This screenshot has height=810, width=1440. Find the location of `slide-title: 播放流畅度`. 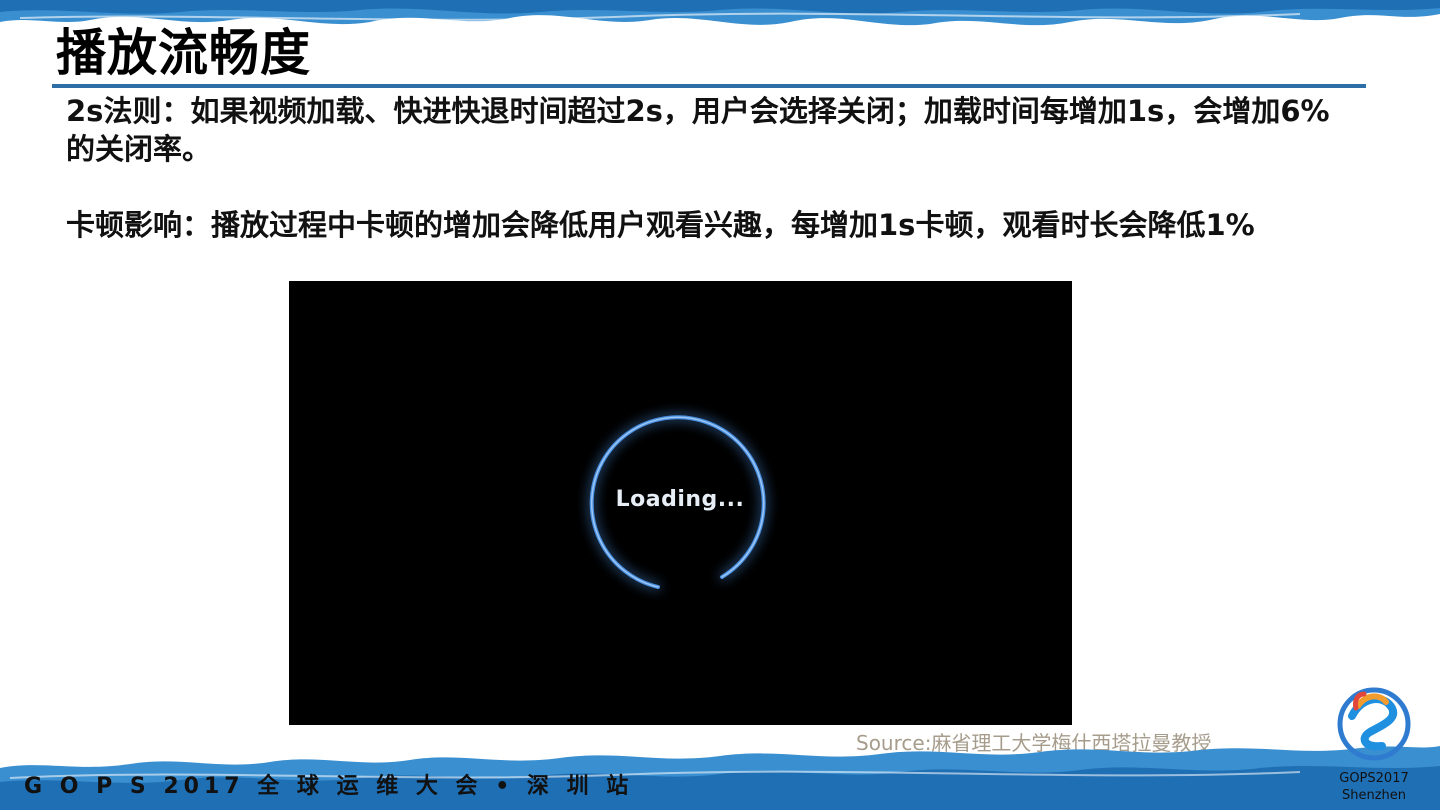

slide-title: 播放流畅度 is located at coordinates (183, 53).